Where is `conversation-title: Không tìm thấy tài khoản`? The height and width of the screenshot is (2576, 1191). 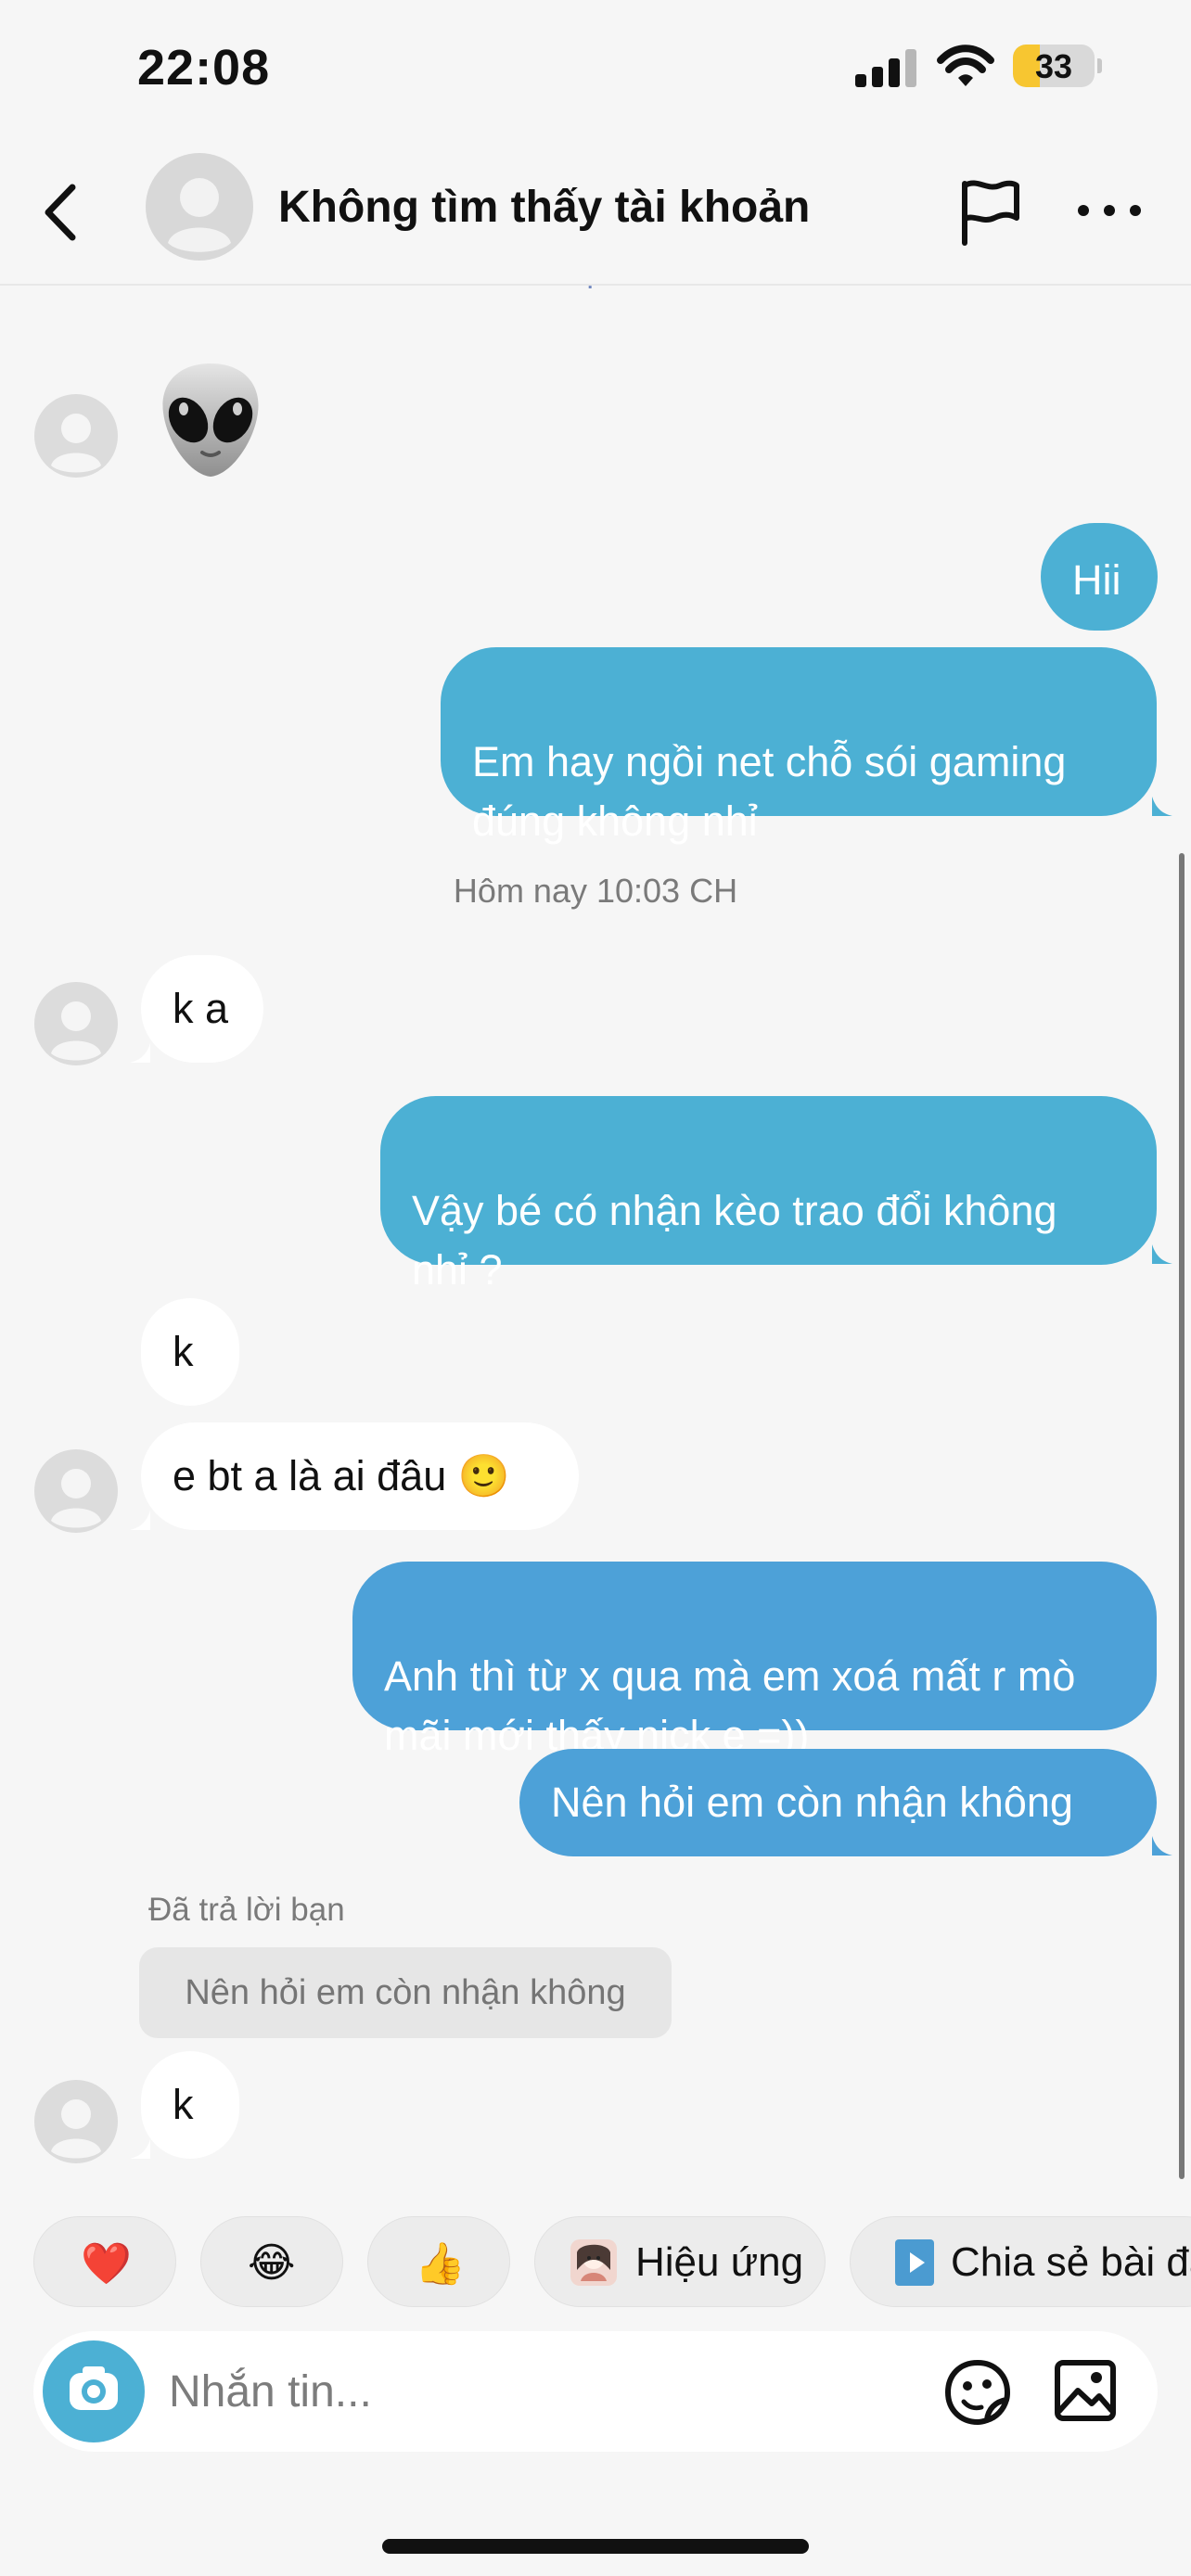 conversation-title: Không tìm thấy tài khoản is located at coordinates (544, 207).